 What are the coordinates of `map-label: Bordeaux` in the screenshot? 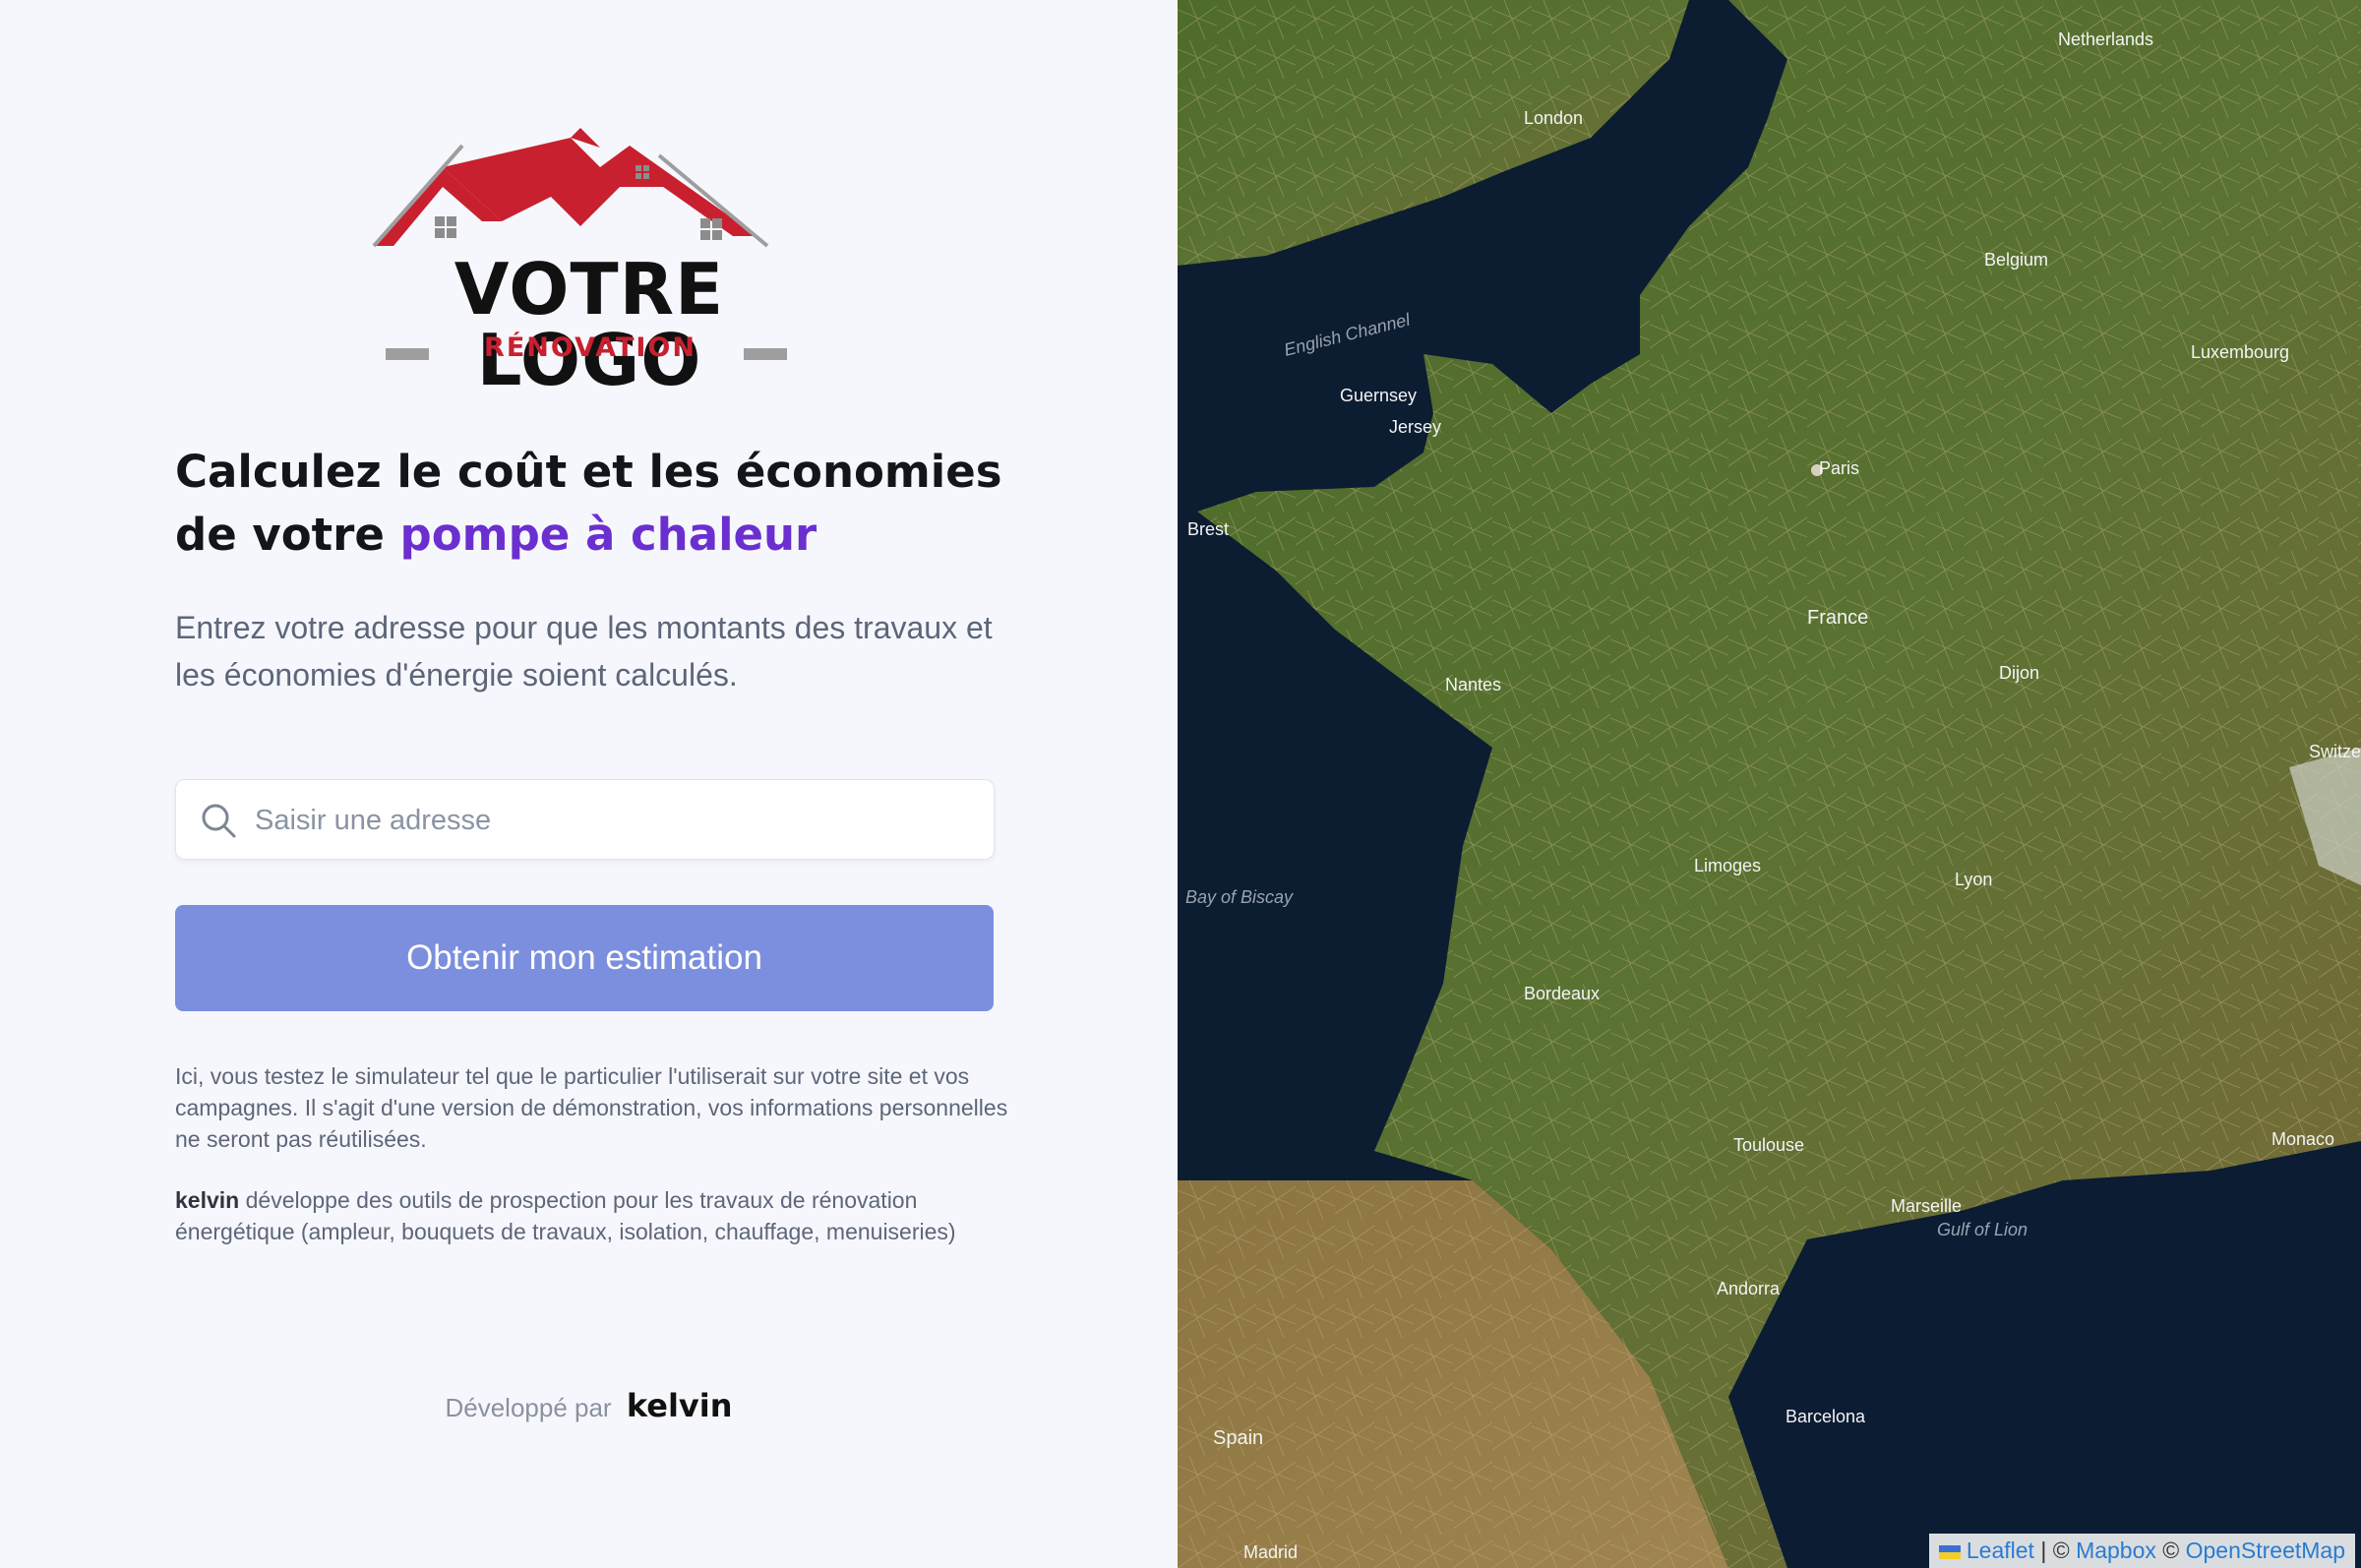 It's located at (1562, 994).